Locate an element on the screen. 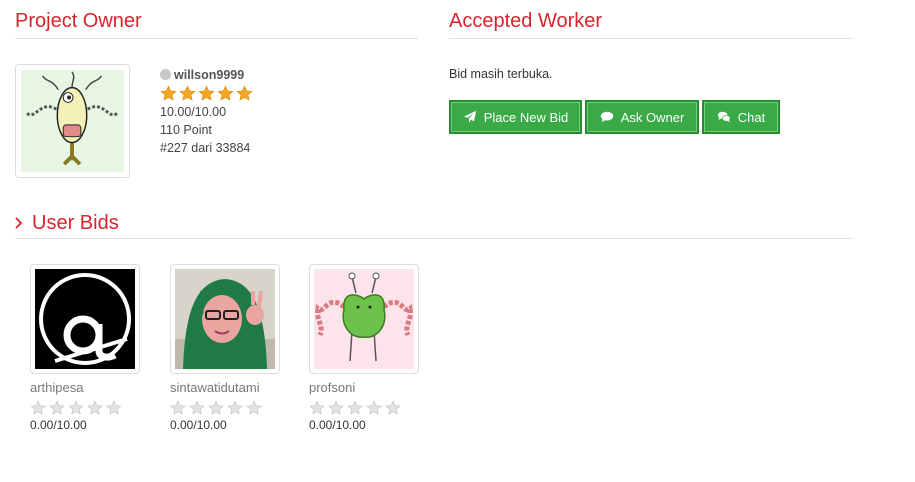  owner-username-row: willson9999 is located at coordinates (206, 75).